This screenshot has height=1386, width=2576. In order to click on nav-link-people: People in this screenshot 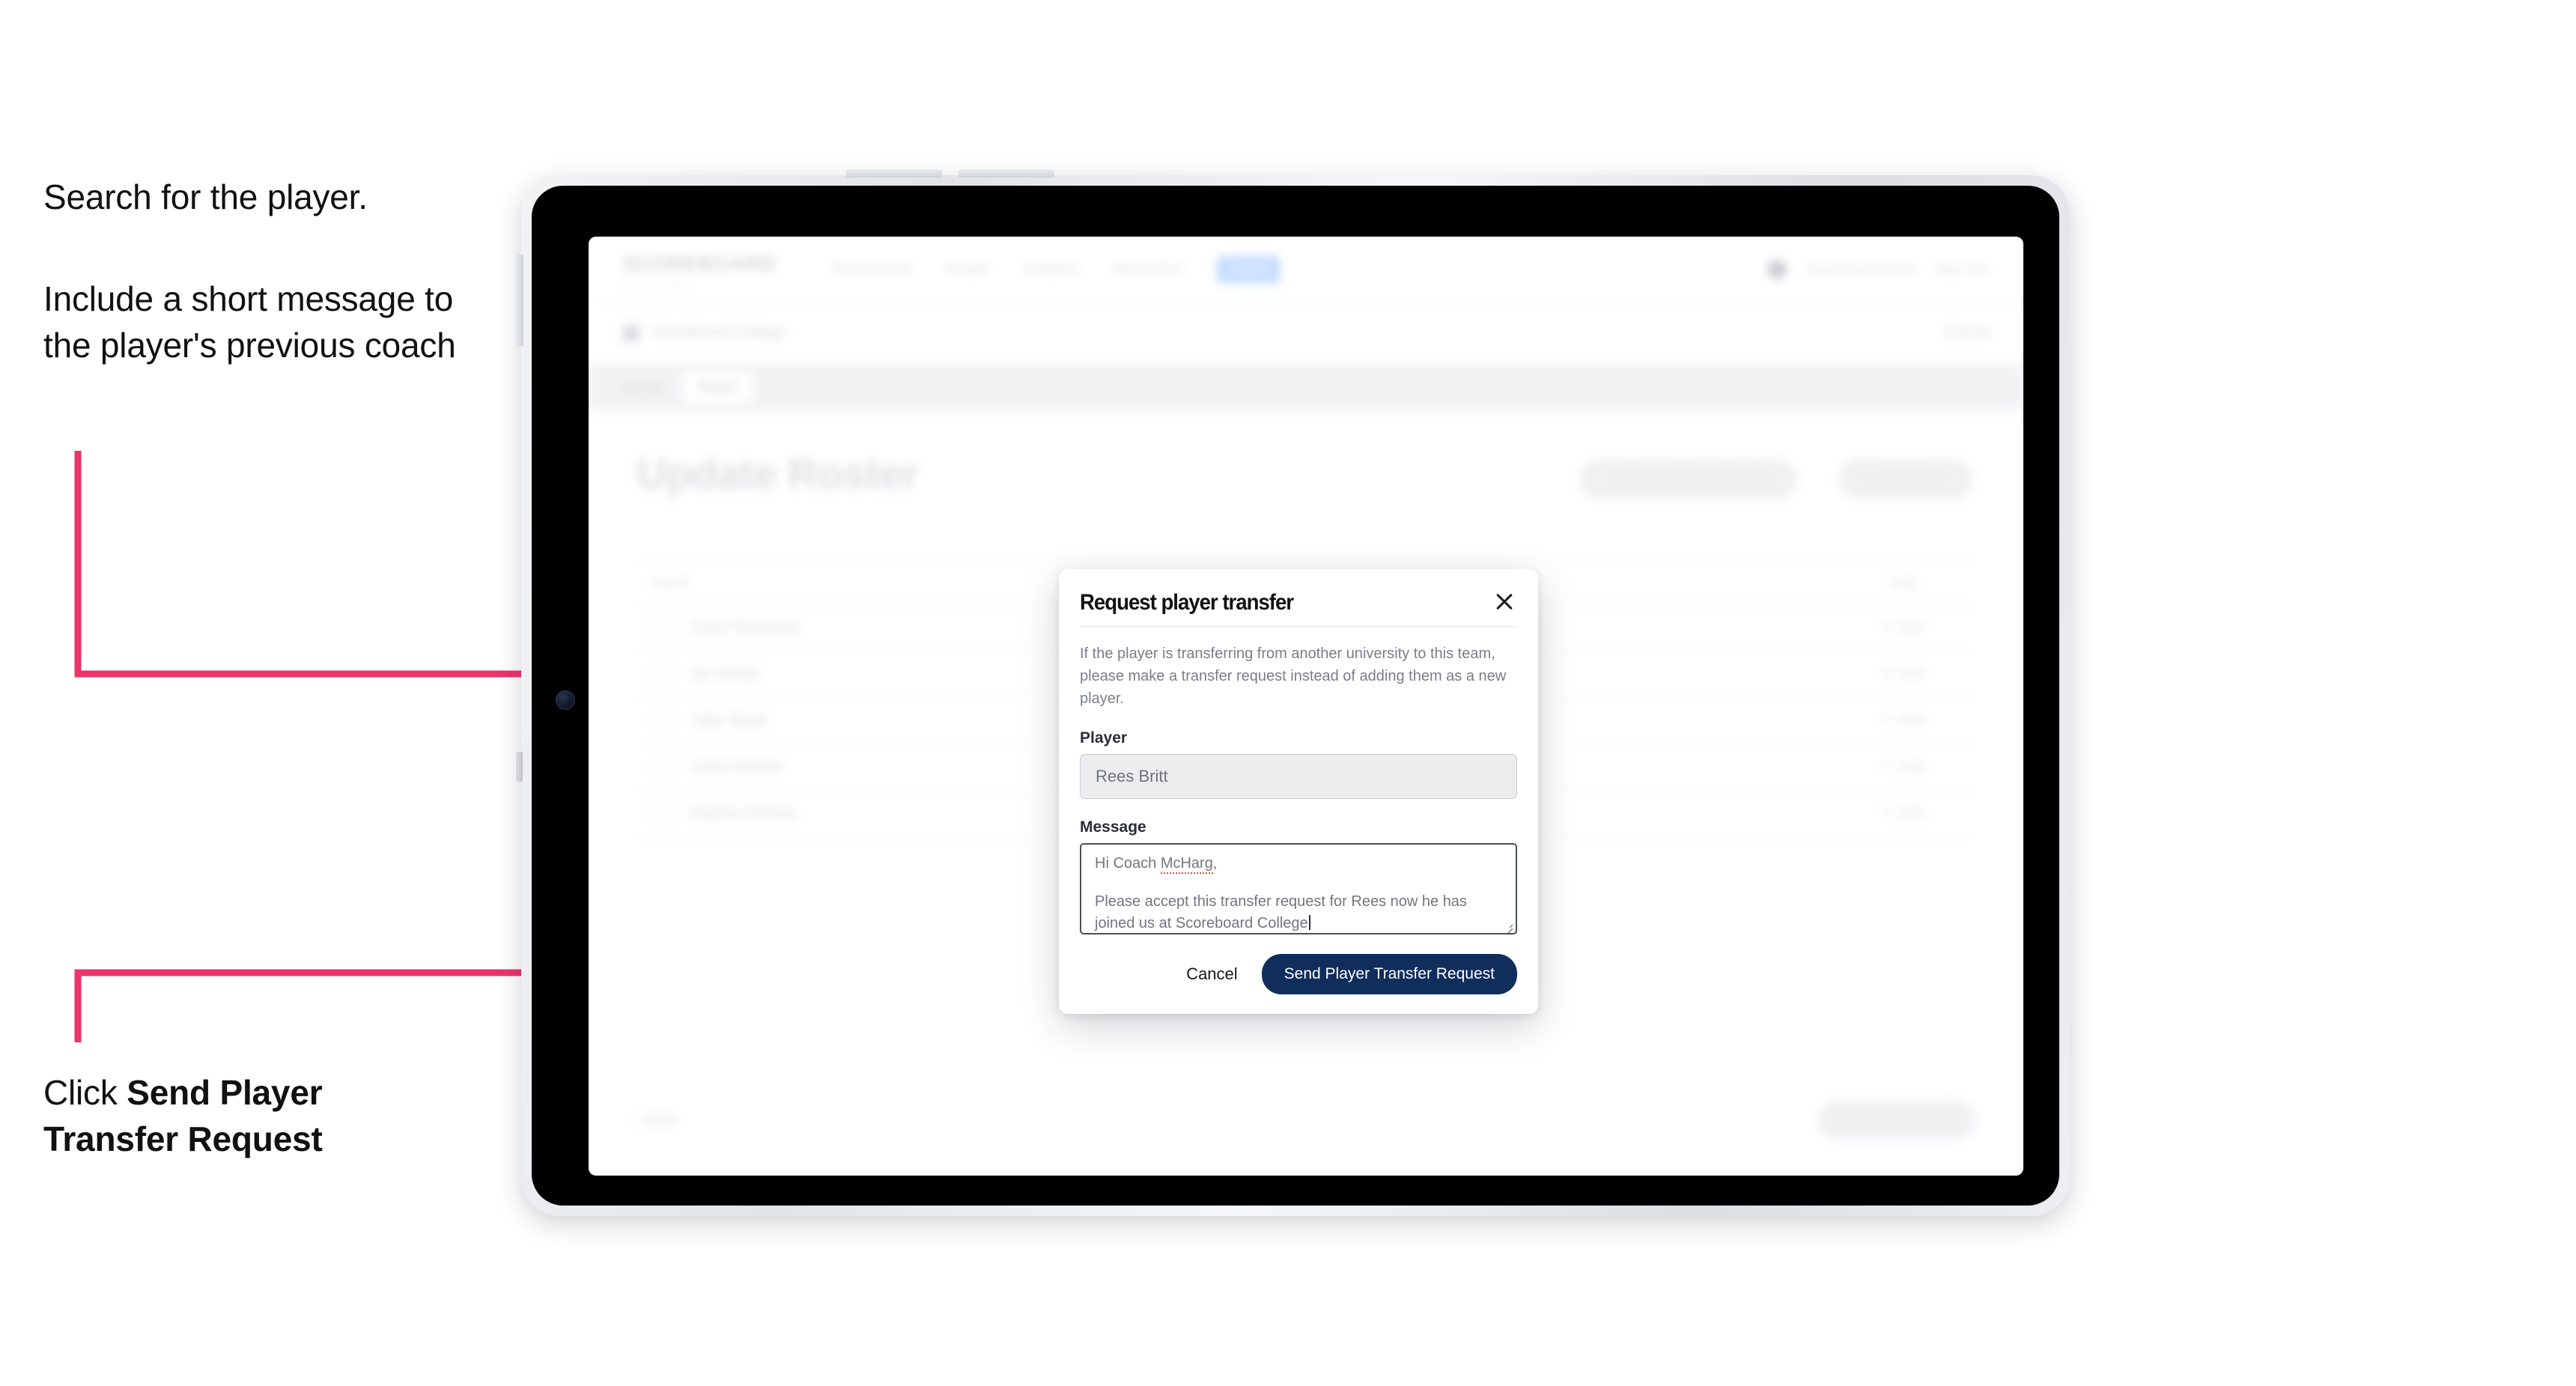, I will do `click(968, 270)`.